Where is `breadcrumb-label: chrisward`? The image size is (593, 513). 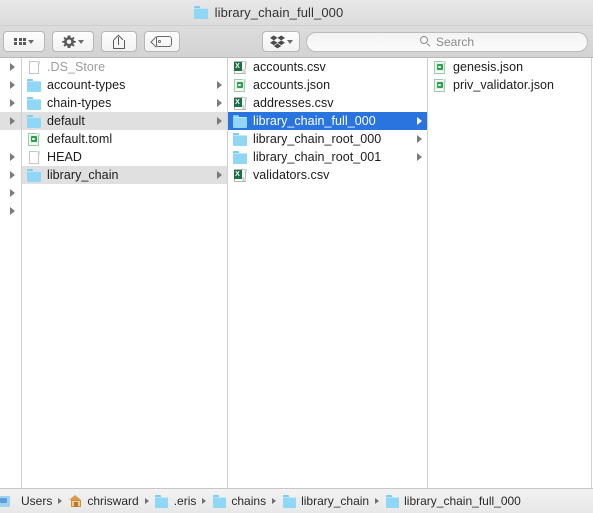
breadcrumb-label: chrisward is located at coordinates (113, 501).